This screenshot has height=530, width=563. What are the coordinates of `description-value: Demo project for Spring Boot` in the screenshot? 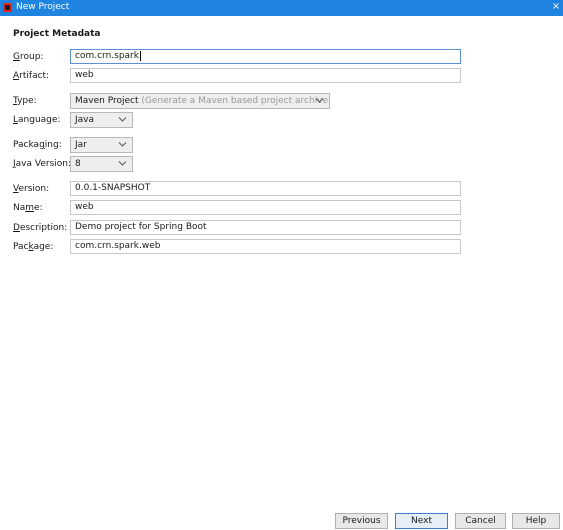 It's located at (141, 227).